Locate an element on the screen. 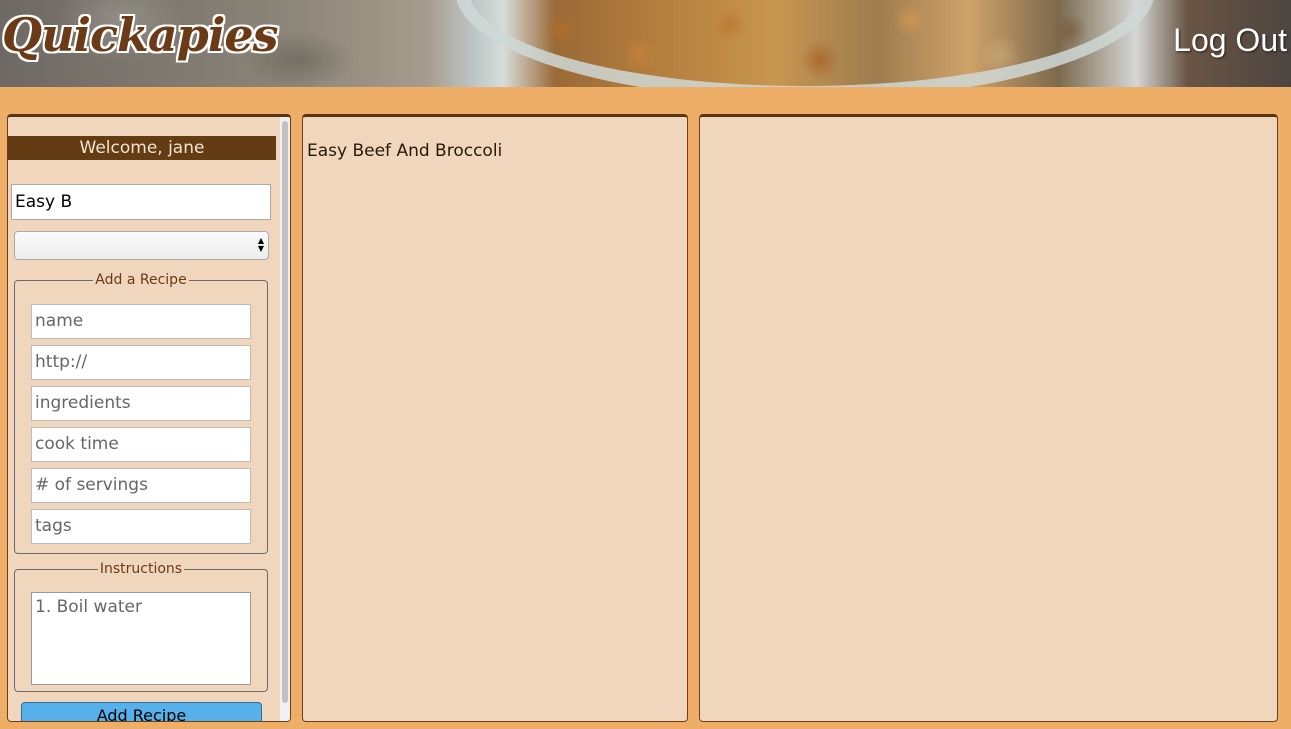 The image size is (1291, 729). logout-button: Log Out is located at coordinates (1230, 40).